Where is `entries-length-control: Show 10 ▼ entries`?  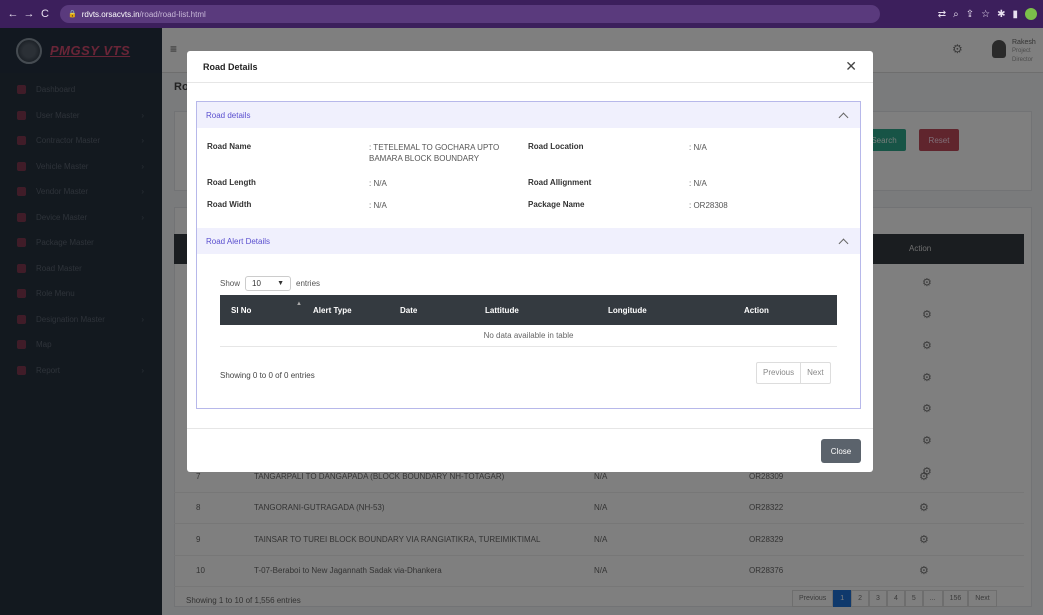 entries-length-control: Show 10 ▼ entries is located at coordinates (270, 283).